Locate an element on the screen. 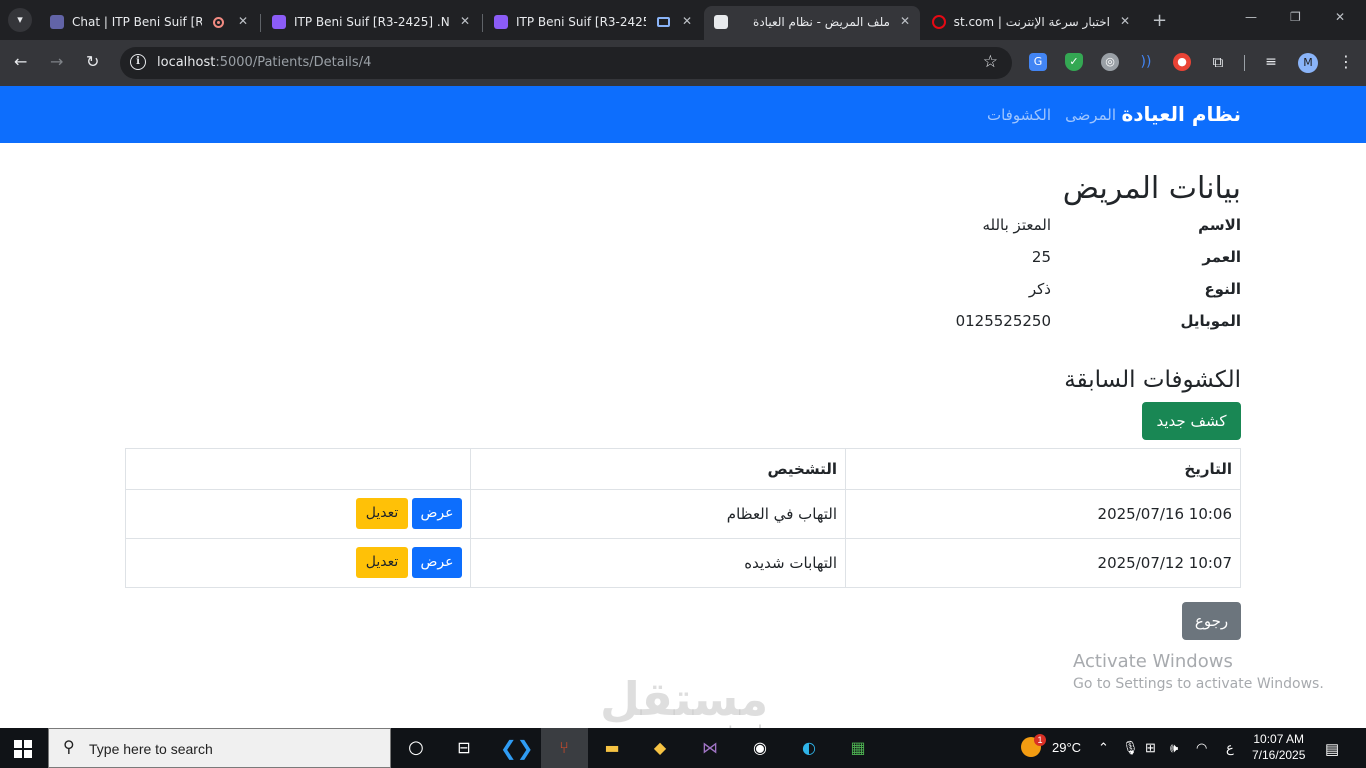 The image size is (1366, 768). edge-icon: ◐ is located at coordinates (809, 748).